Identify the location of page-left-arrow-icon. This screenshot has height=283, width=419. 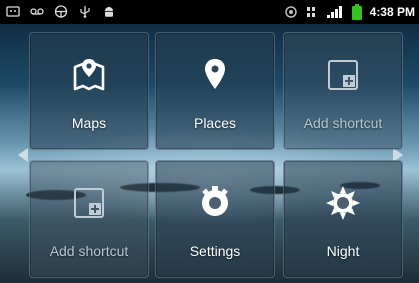
(23, 155).